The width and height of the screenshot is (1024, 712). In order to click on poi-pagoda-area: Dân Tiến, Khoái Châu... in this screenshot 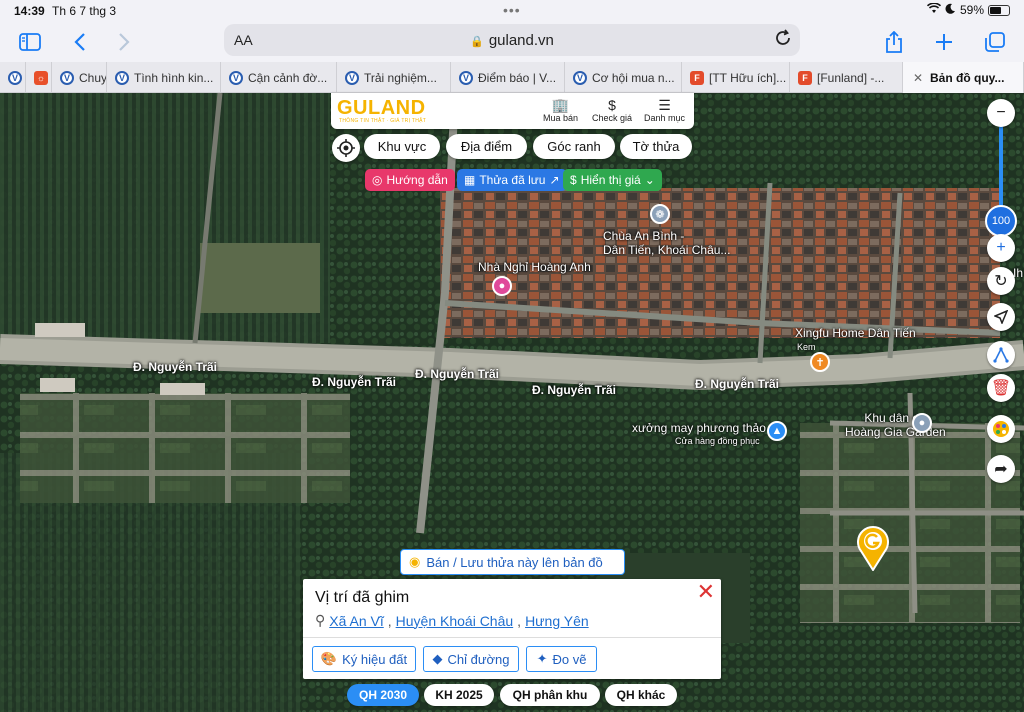, I will do `click(667, 250)`.